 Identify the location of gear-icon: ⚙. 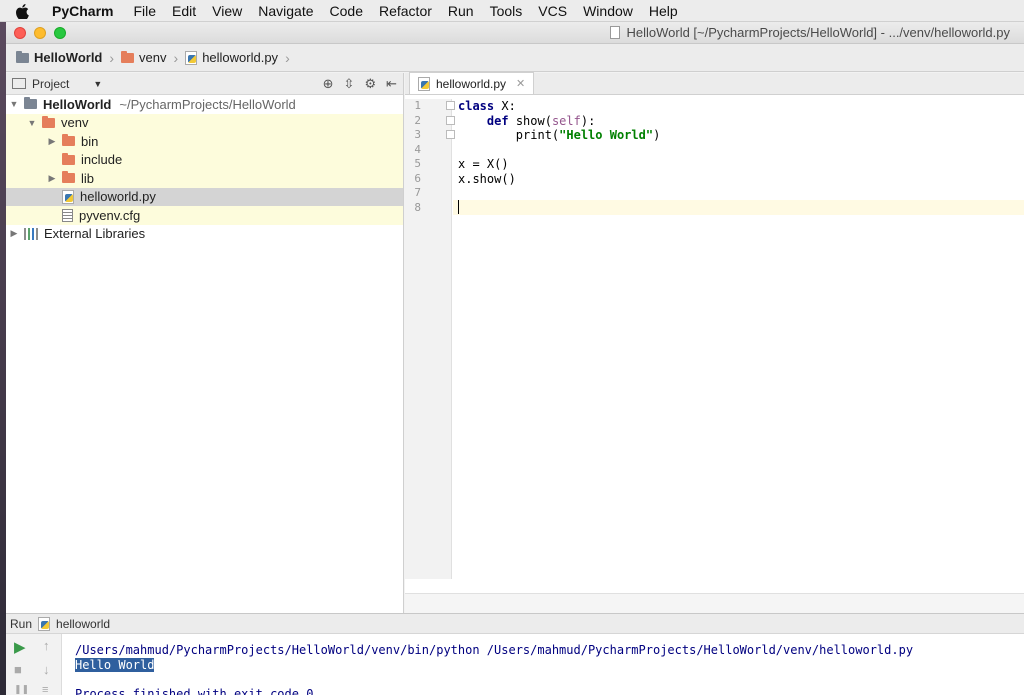
(370, 84).